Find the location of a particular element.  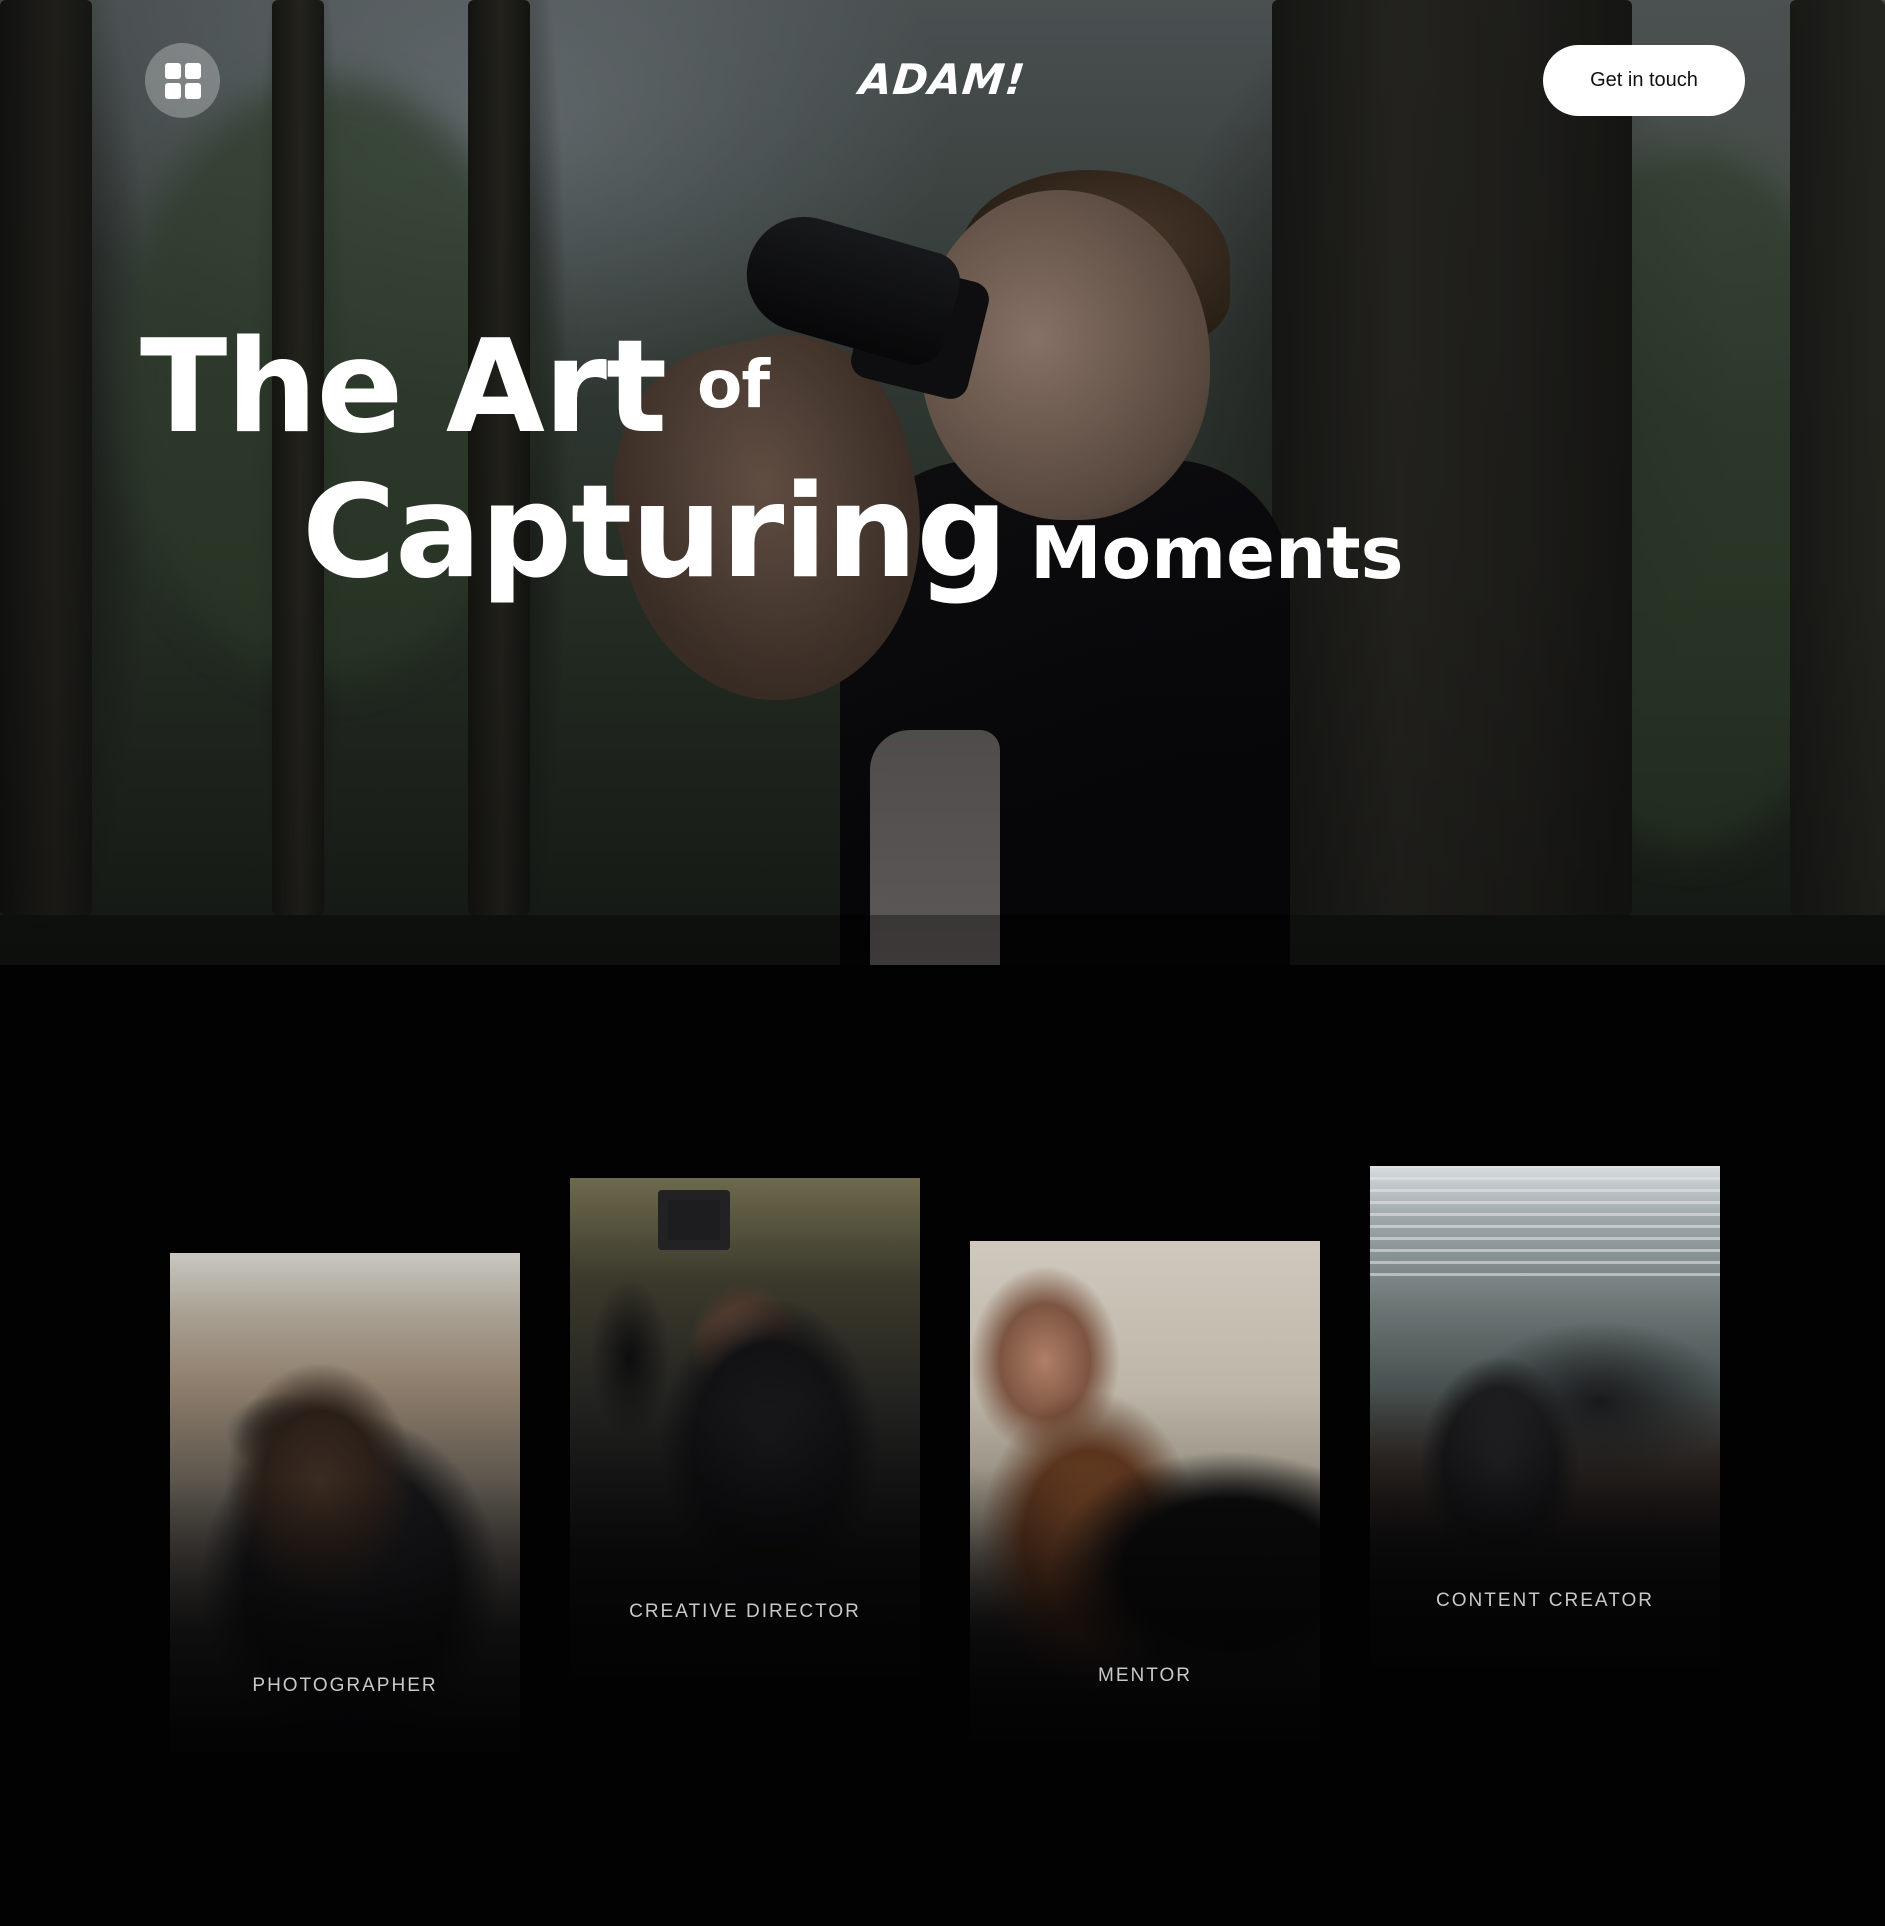

headline-of: of is located at coordinates (733, 384).